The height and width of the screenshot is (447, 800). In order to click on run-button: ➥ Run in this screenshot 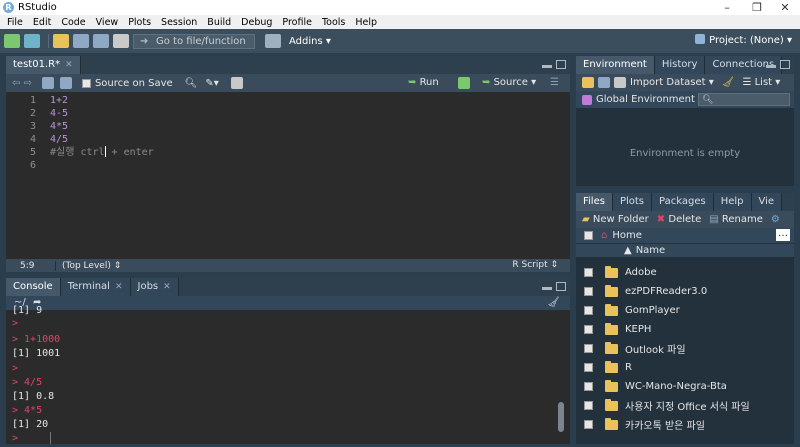, I will do `click(423, 82)`.